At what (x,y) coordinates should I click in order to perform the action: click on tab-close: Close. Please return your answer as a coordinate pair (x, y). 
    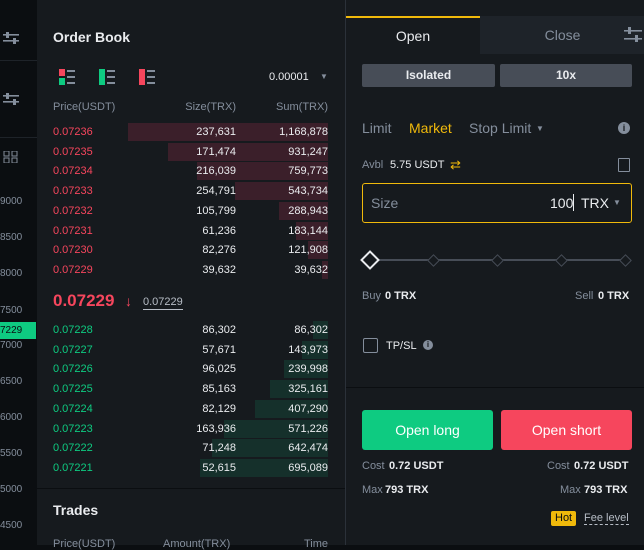
    Looking at the image, I should click on (562, 35).